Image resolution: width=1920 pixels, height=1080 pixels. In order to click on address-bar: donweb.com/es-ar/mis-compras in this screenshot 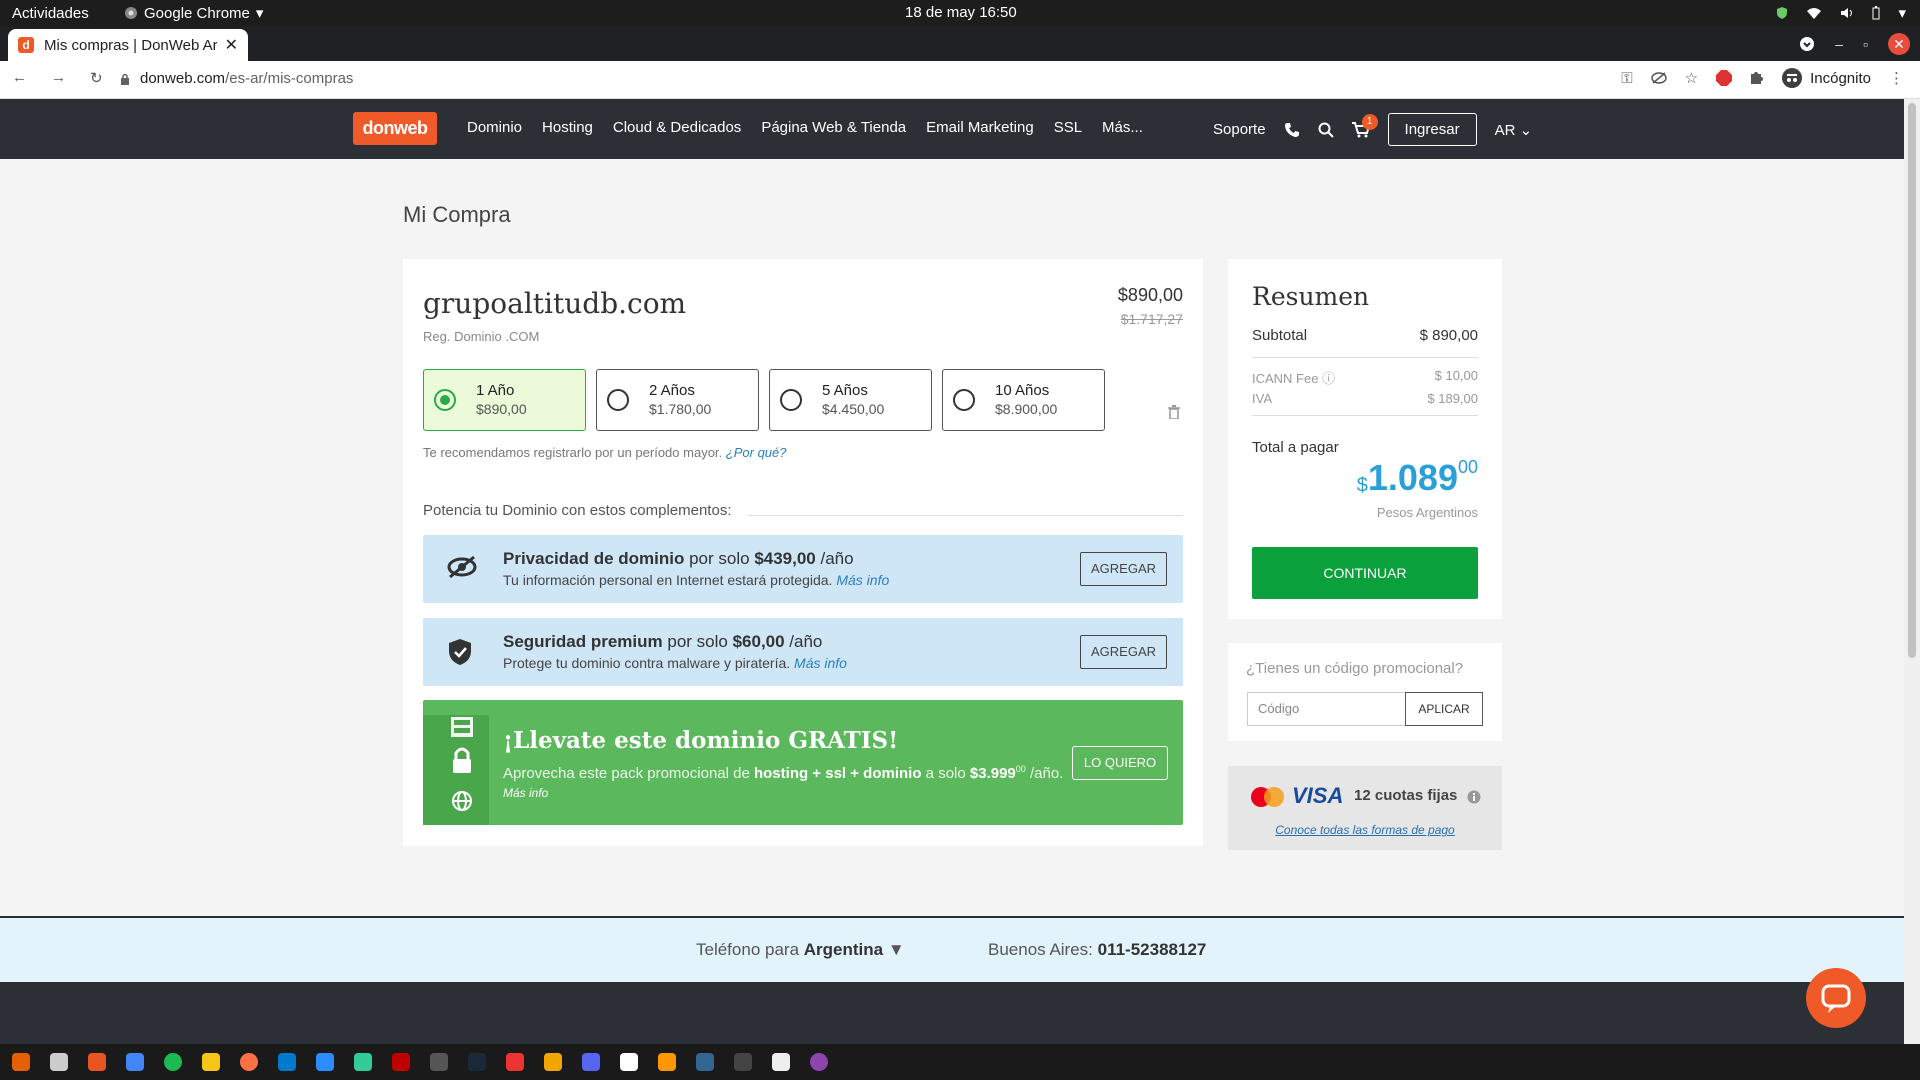, I will do `click(236, 78)`.